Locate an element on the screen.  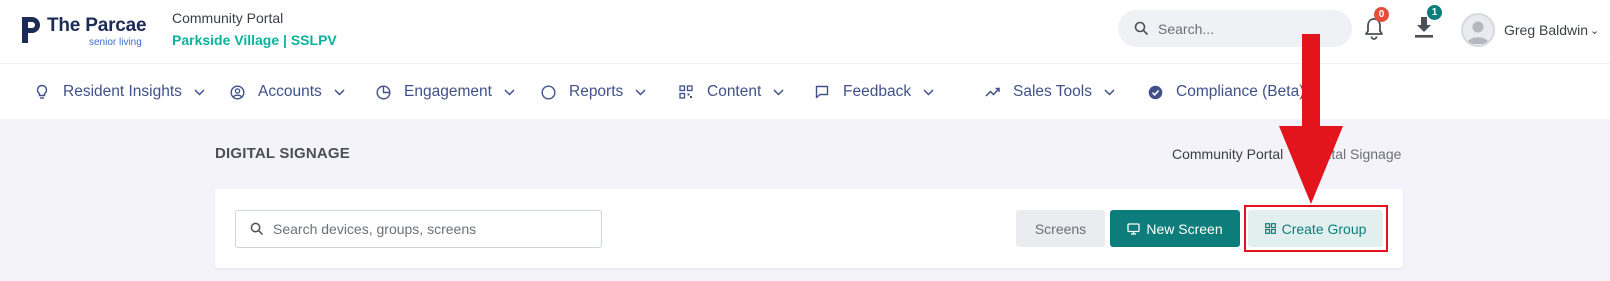
parcae-logo-icon is located at coordinates (31, 30).